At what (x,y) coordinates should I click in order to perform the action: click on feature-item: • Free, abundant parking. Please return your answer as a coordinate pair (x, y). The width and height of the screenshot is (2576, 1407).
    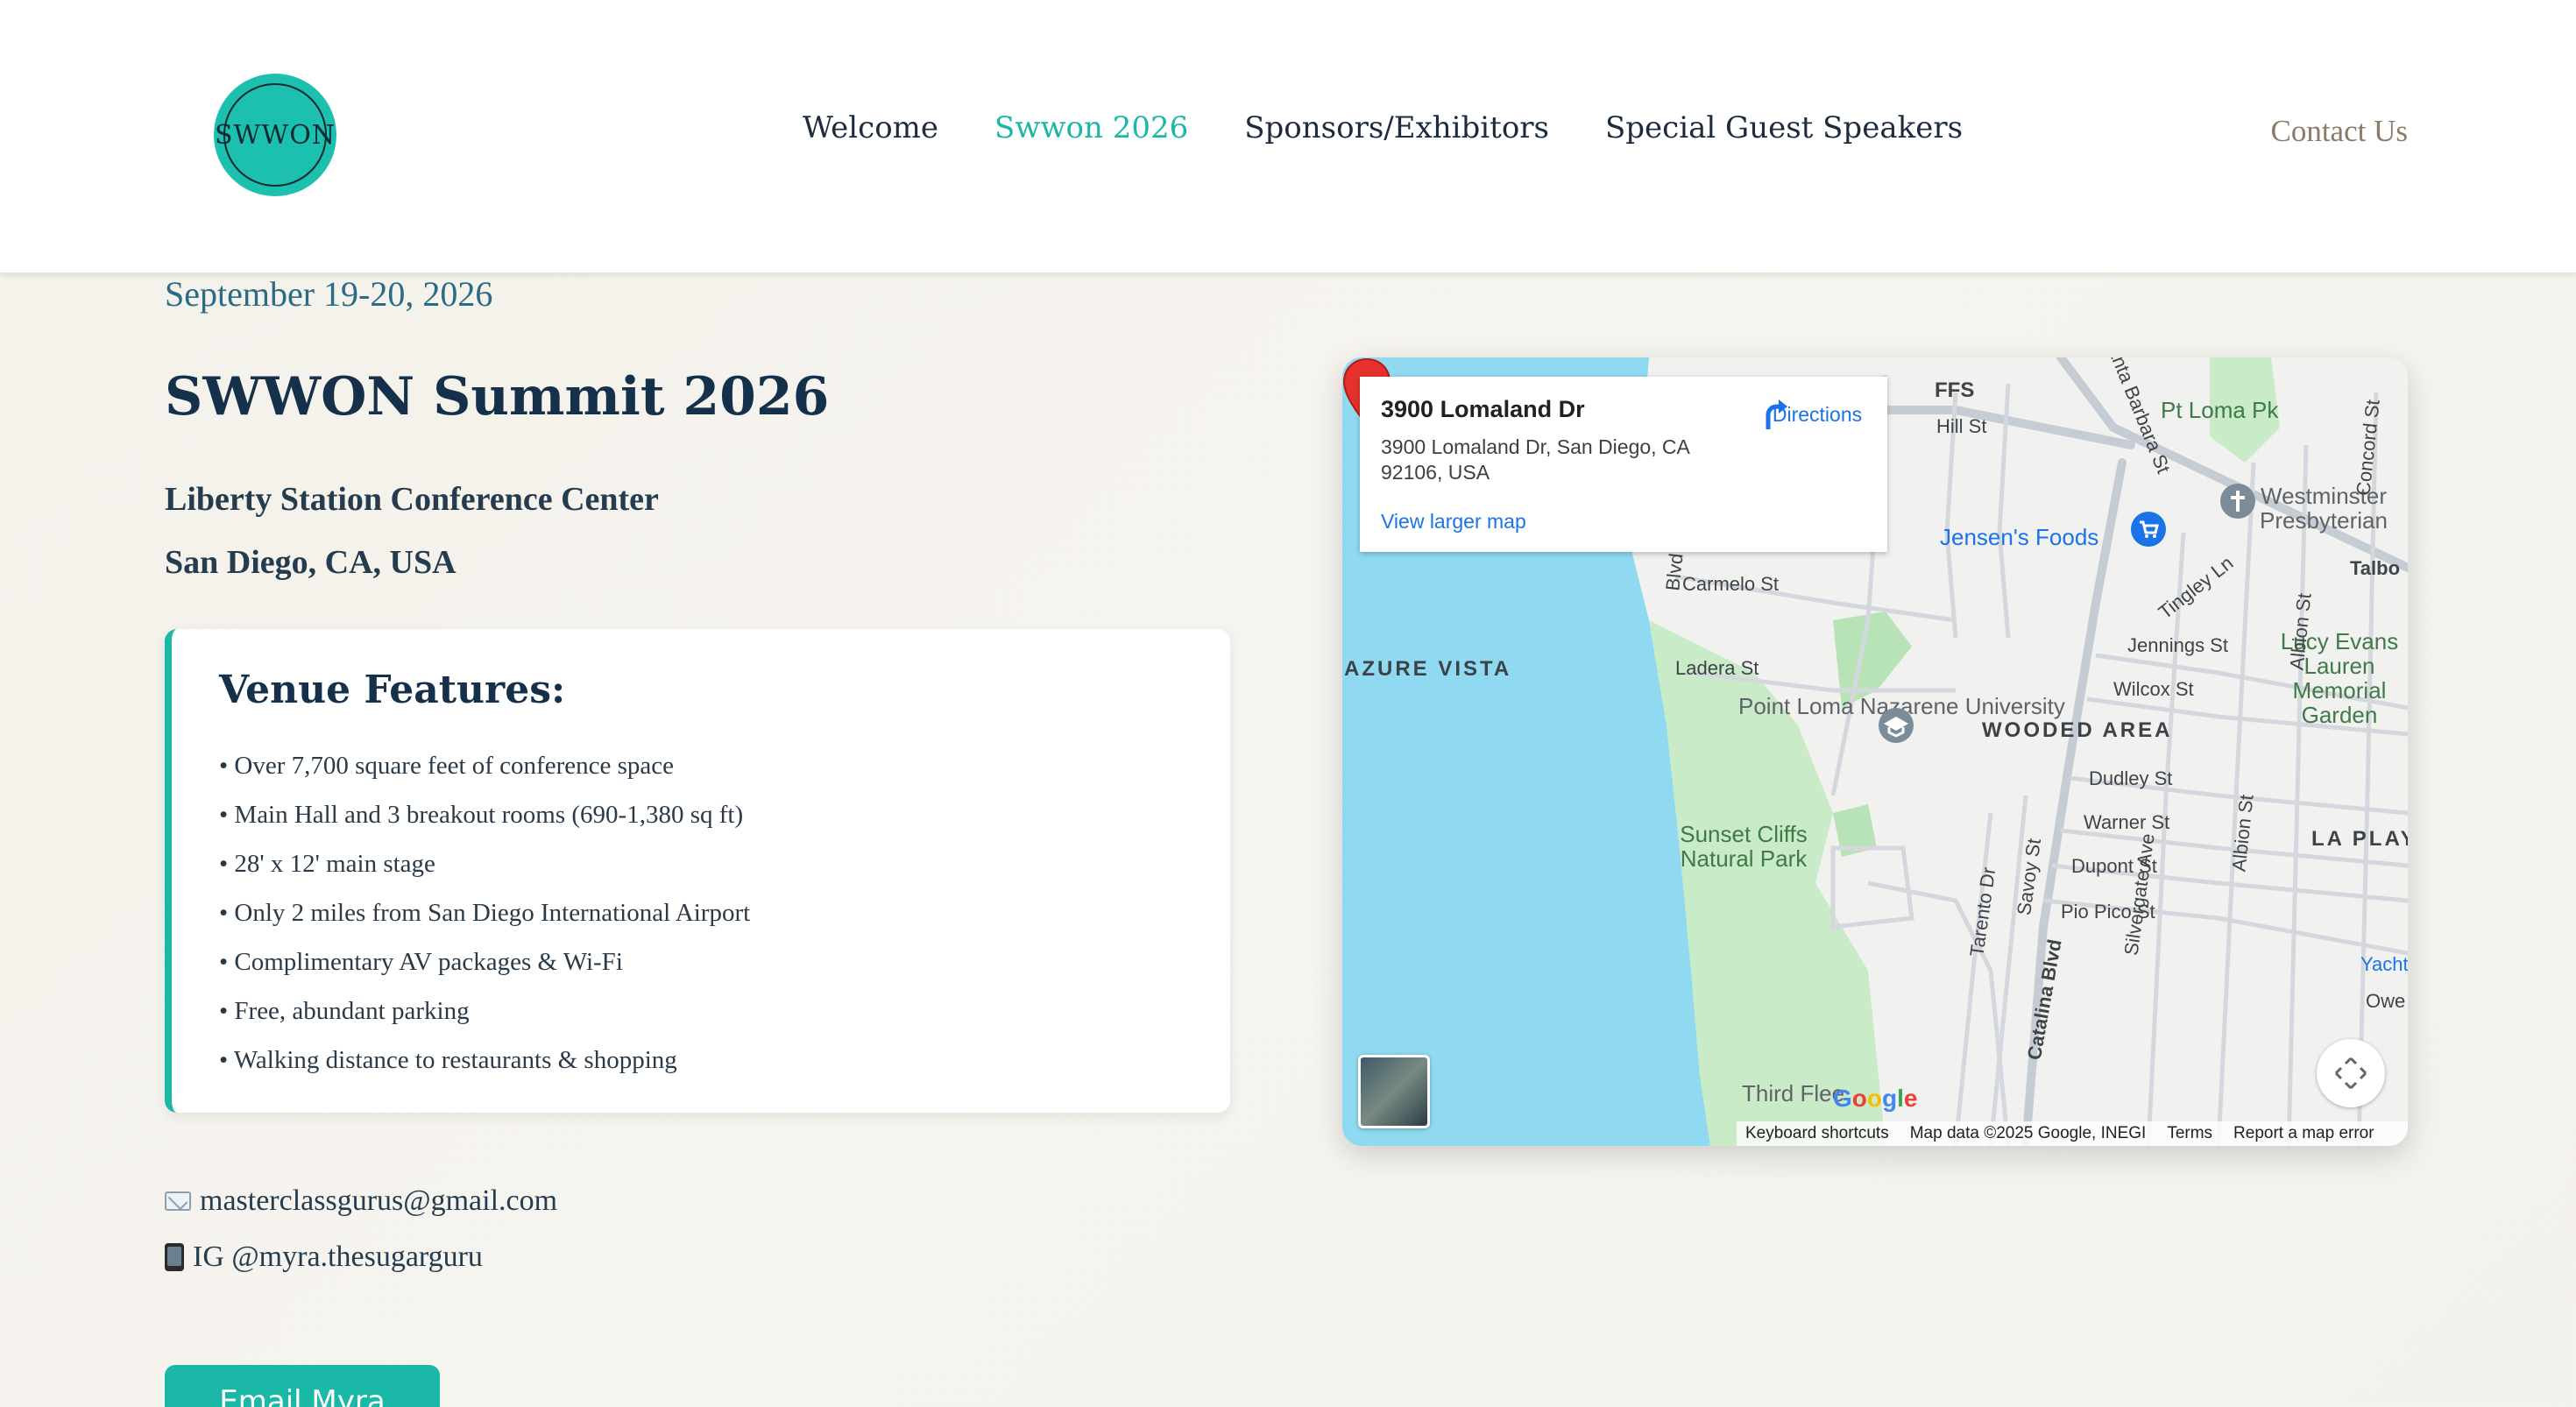
    Looking at the image, I should click on (344, 1011).